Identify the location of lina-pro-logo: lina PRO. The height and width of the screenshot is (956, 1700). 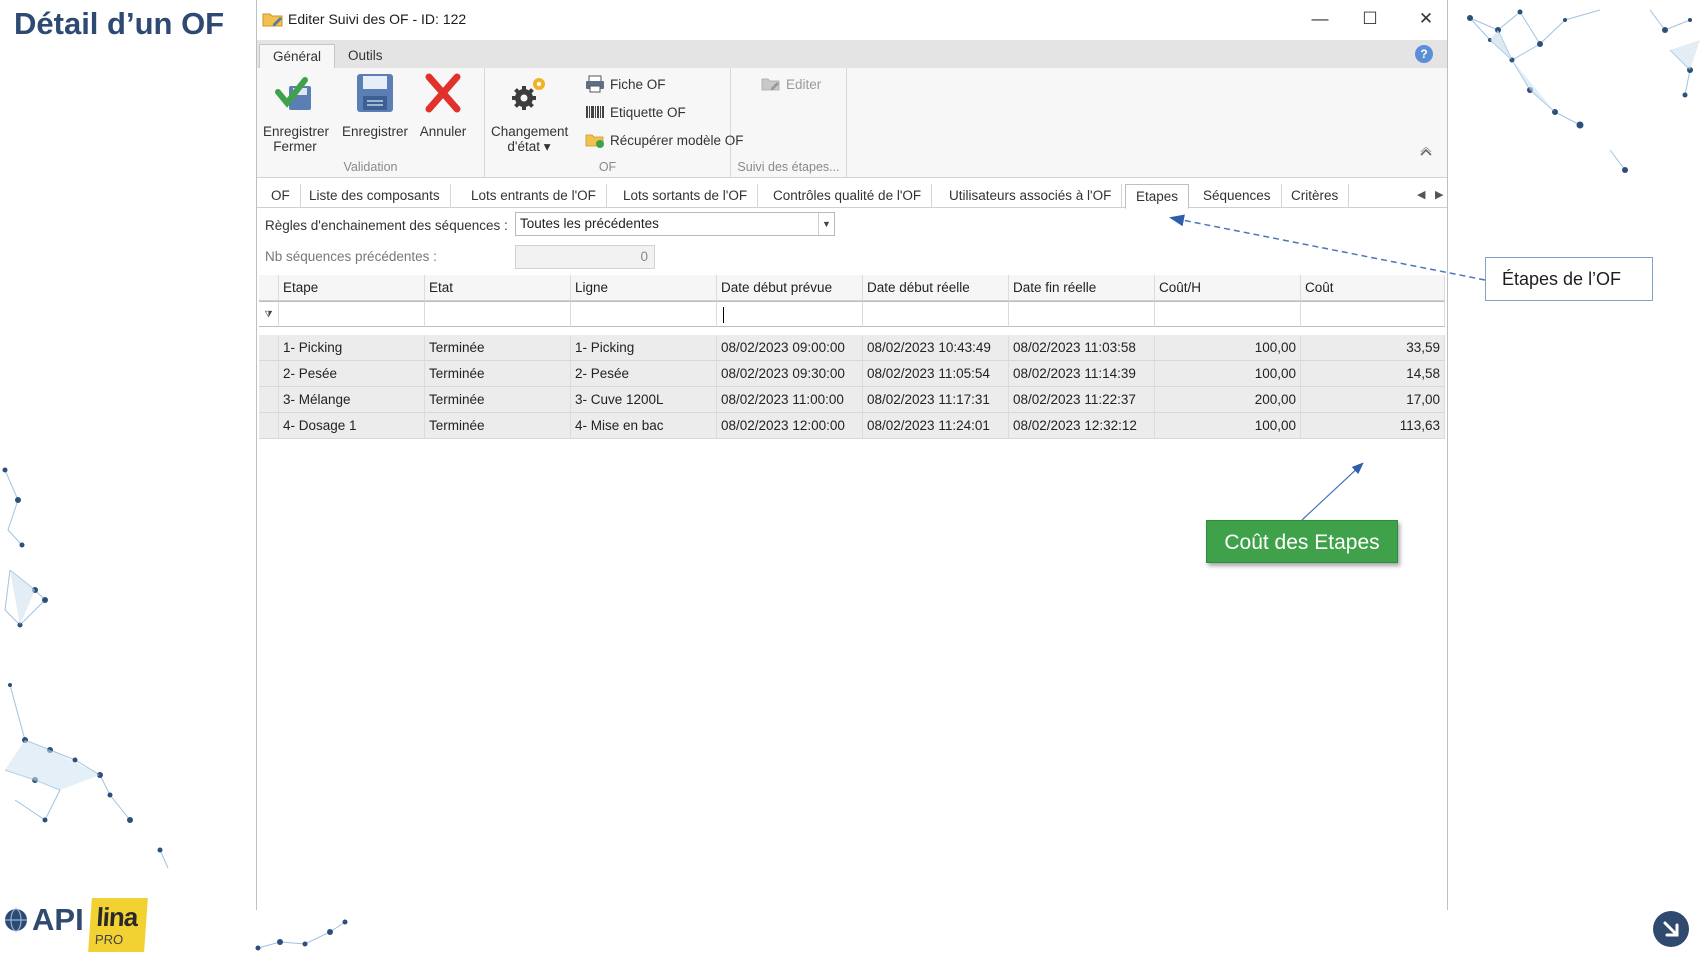
(118, 925).